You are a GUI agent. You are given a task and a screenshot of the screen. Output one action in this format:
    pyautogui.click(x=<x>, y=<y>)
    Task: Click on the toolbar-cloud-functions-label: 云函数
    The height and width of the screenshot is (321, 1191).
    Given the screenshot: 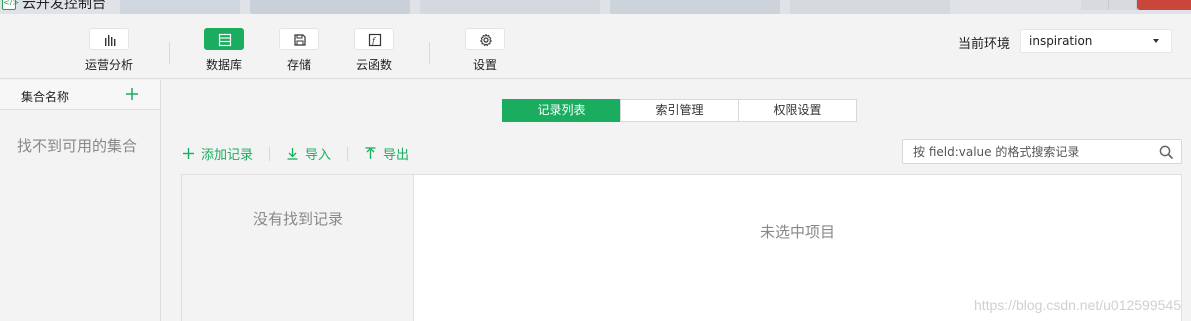 What is the action you would take?
    pyautogui.click(x=373, y=65)
    